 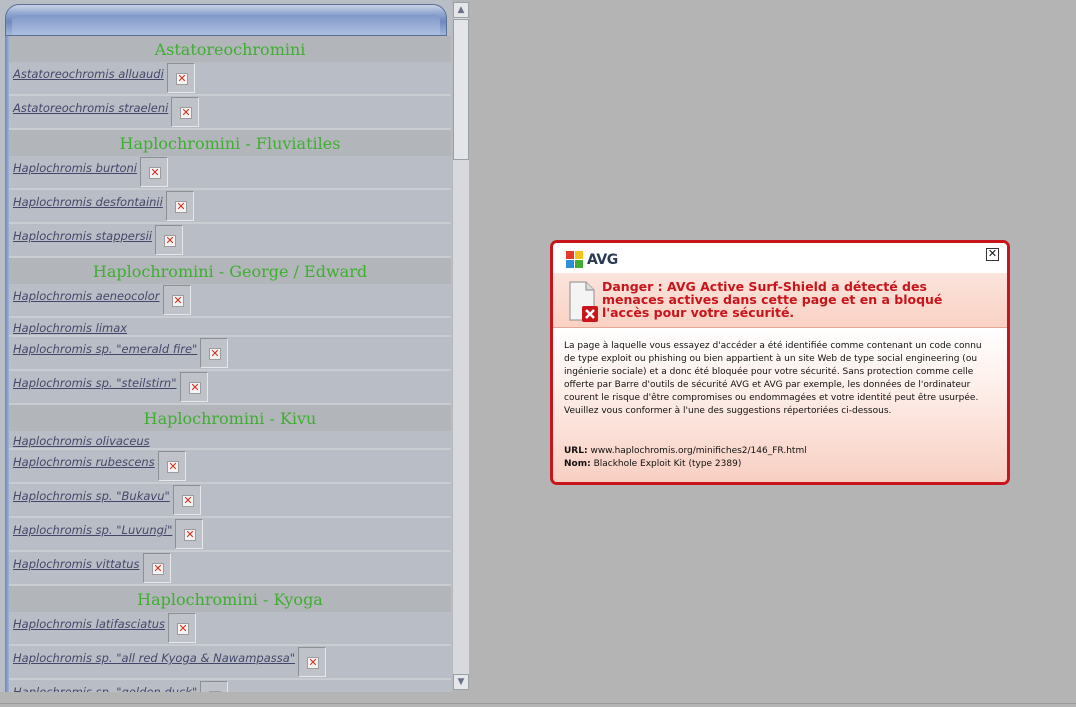 I want to click on species-link: Haplochromis sp. "emerald fire", so click(x=105, y=349).